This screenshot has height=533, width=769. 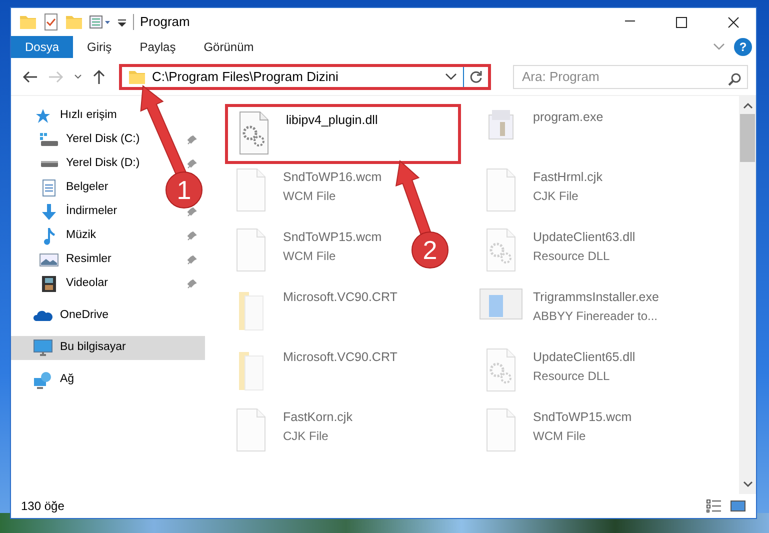 I want to click on file-name: SndToWP16.wcm, so click(x=332, y=177).